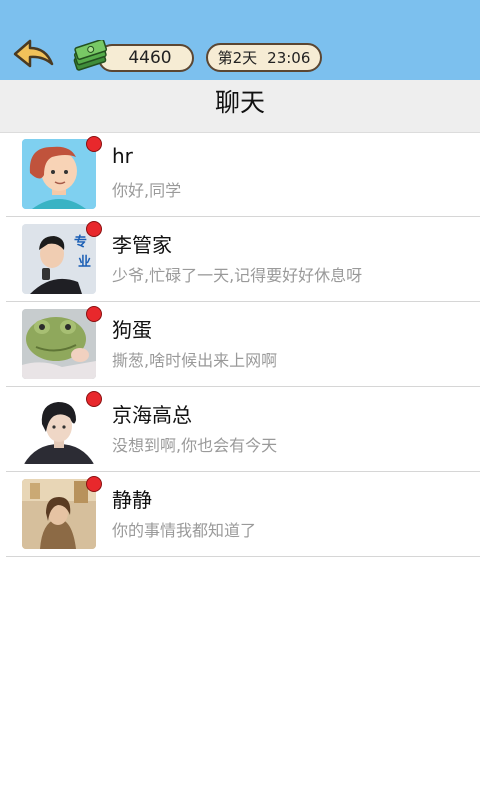 The height and width of the screenshot is (800, 480). I want to click on avatar-goudan, so click(59, 344).